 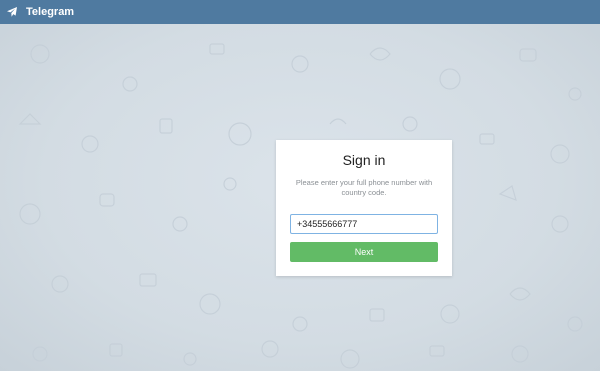 I want to click on app-header: Telegram, so click(x=300, y=12).